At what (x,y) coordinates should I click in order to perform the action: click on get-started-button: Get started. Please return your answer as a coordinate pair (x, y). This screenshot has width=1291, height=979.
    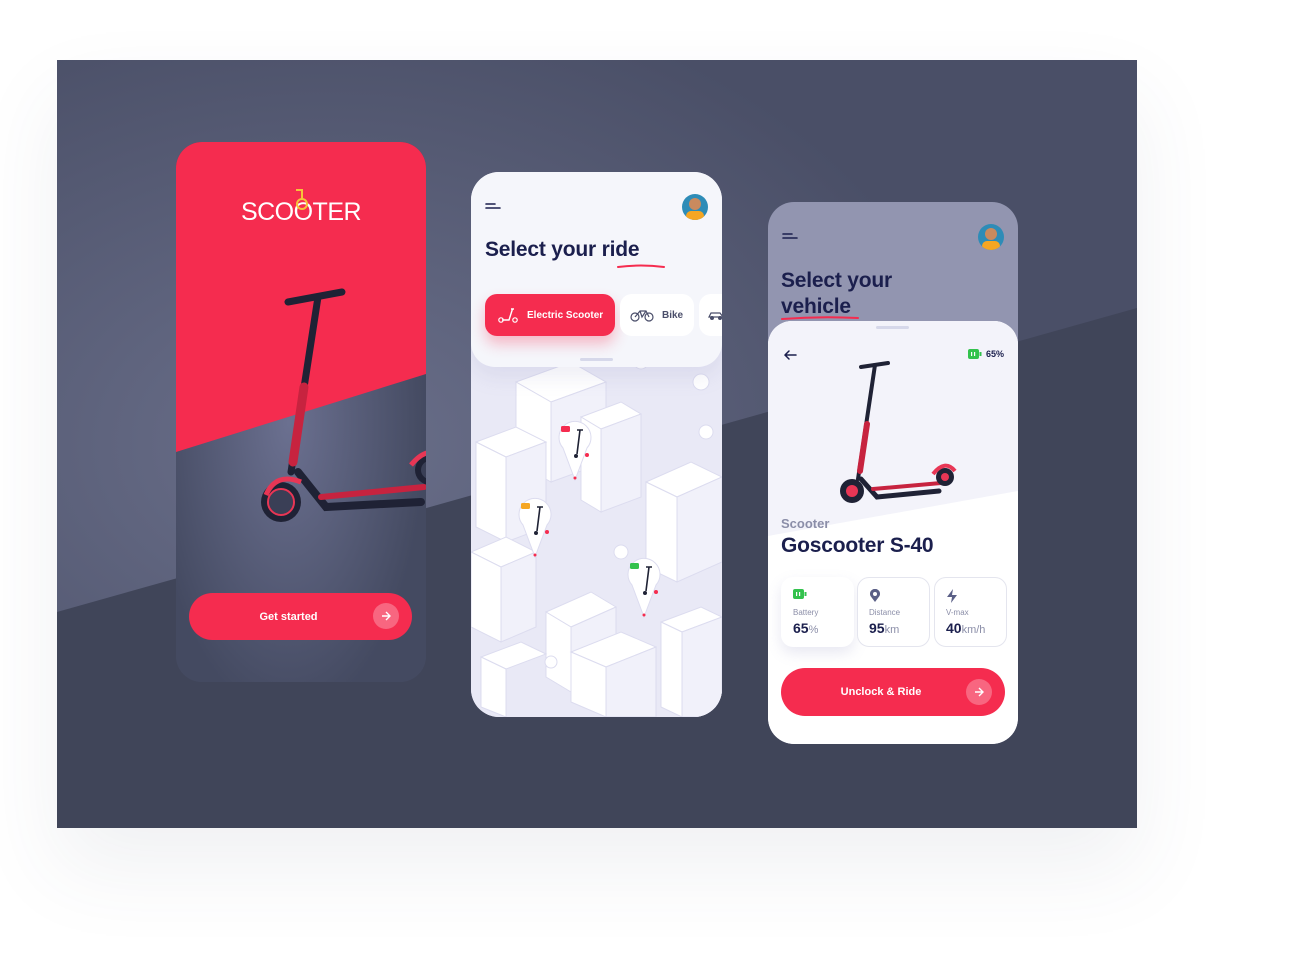
    Looking at the image, I should click on (300, 616).